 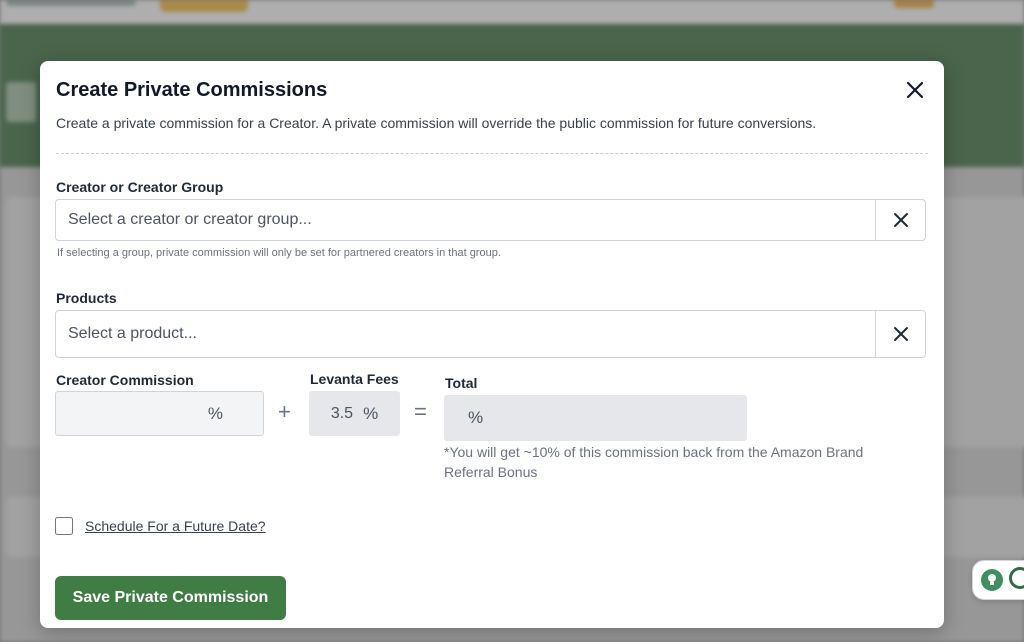 I want to click on save-private-commission-button: Save Private Commission, so click(x=170, y=598).